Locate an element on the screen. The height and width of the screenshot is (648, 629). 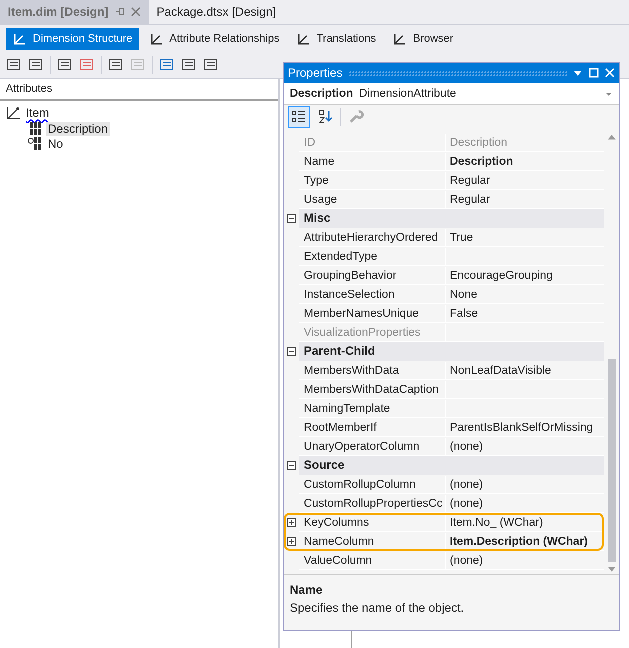
property-name: AttributeHierarchyOrdered is located at coordinates (372, 237).